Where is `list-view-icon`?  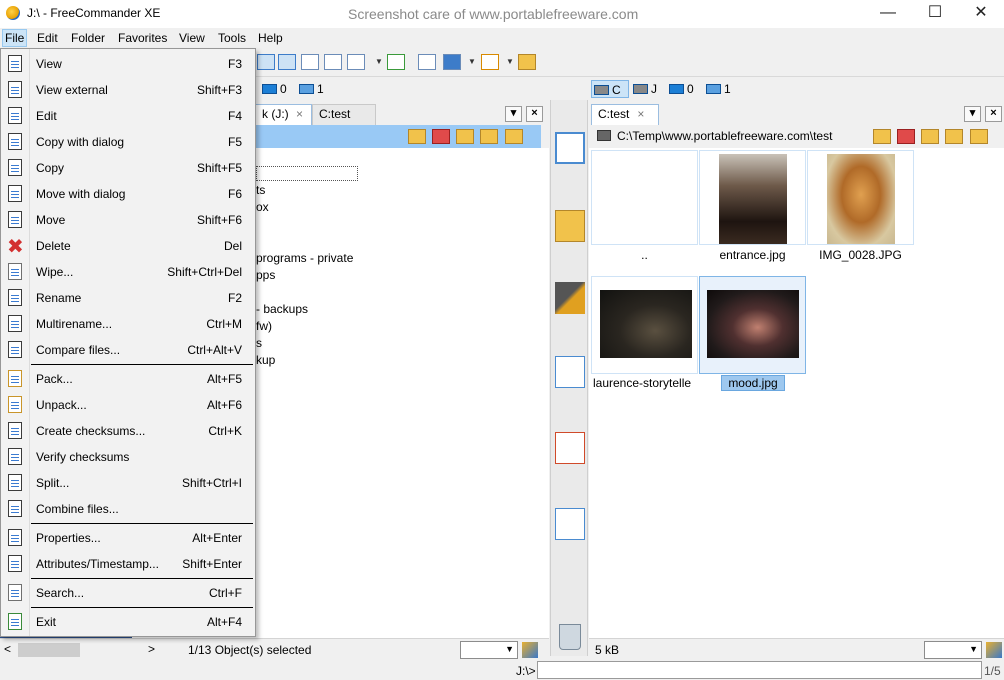 list-view-icon is located at coordinates (310, 62).